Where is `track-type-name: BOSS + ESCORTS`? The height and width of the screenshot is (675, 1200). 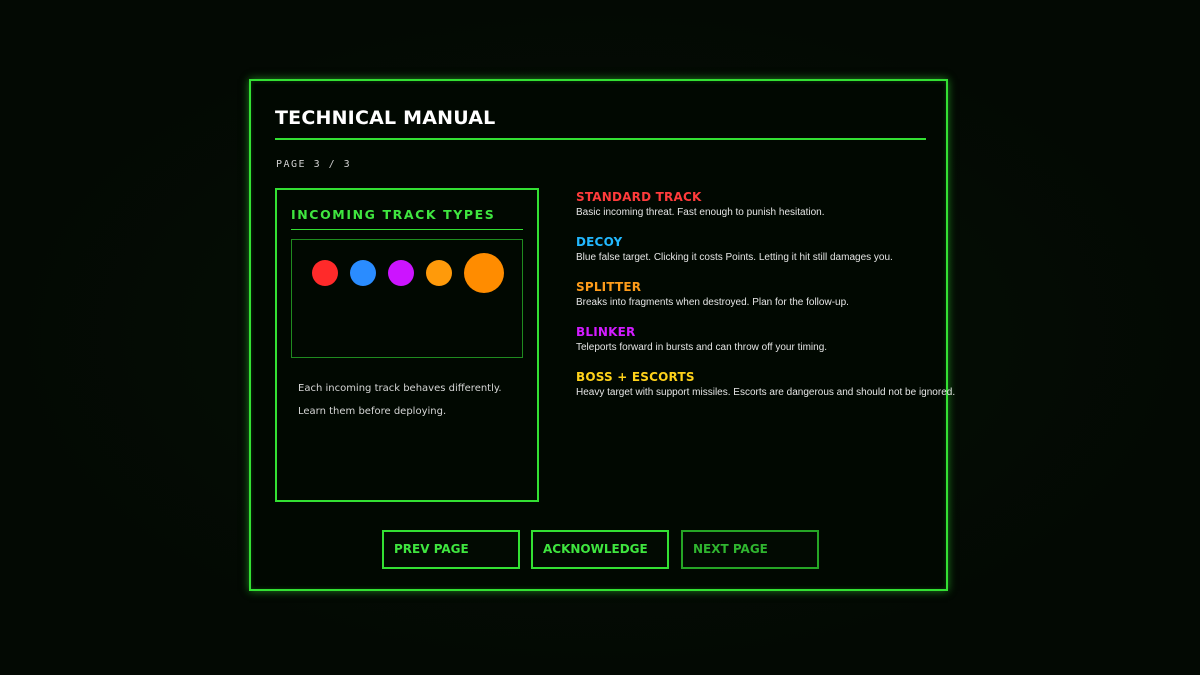
track-type-name: BOSS + ESCORTS is located at coordinates (635, 377).